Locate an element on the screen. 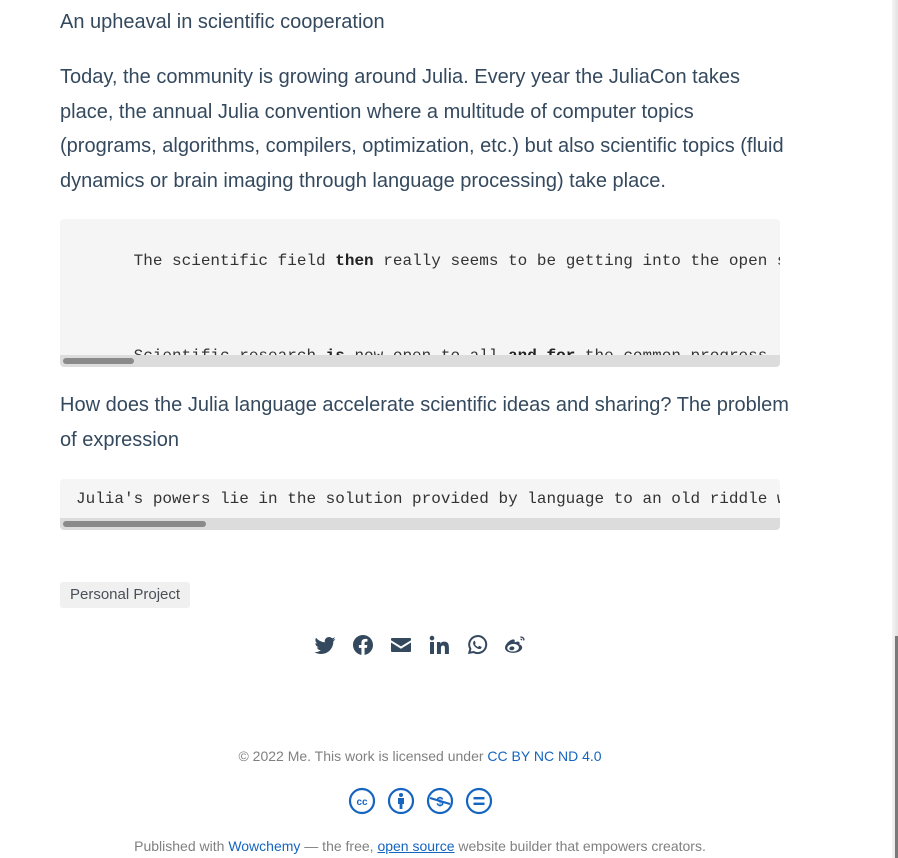 The height and width of the screenshot is (858, 898). by-icon is located at coordinates (401, 802).